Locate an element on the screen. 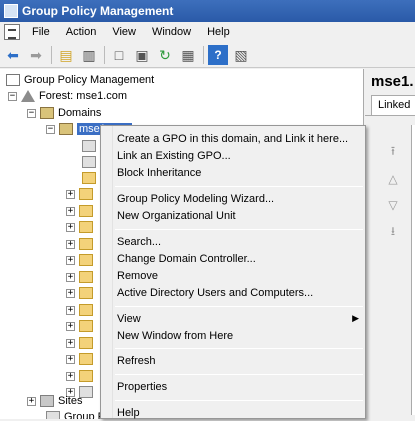 The height and width of the screenshot is (421, 415). tree-label-forest: Forest: mse1.com is located at coordinates (83, 96).